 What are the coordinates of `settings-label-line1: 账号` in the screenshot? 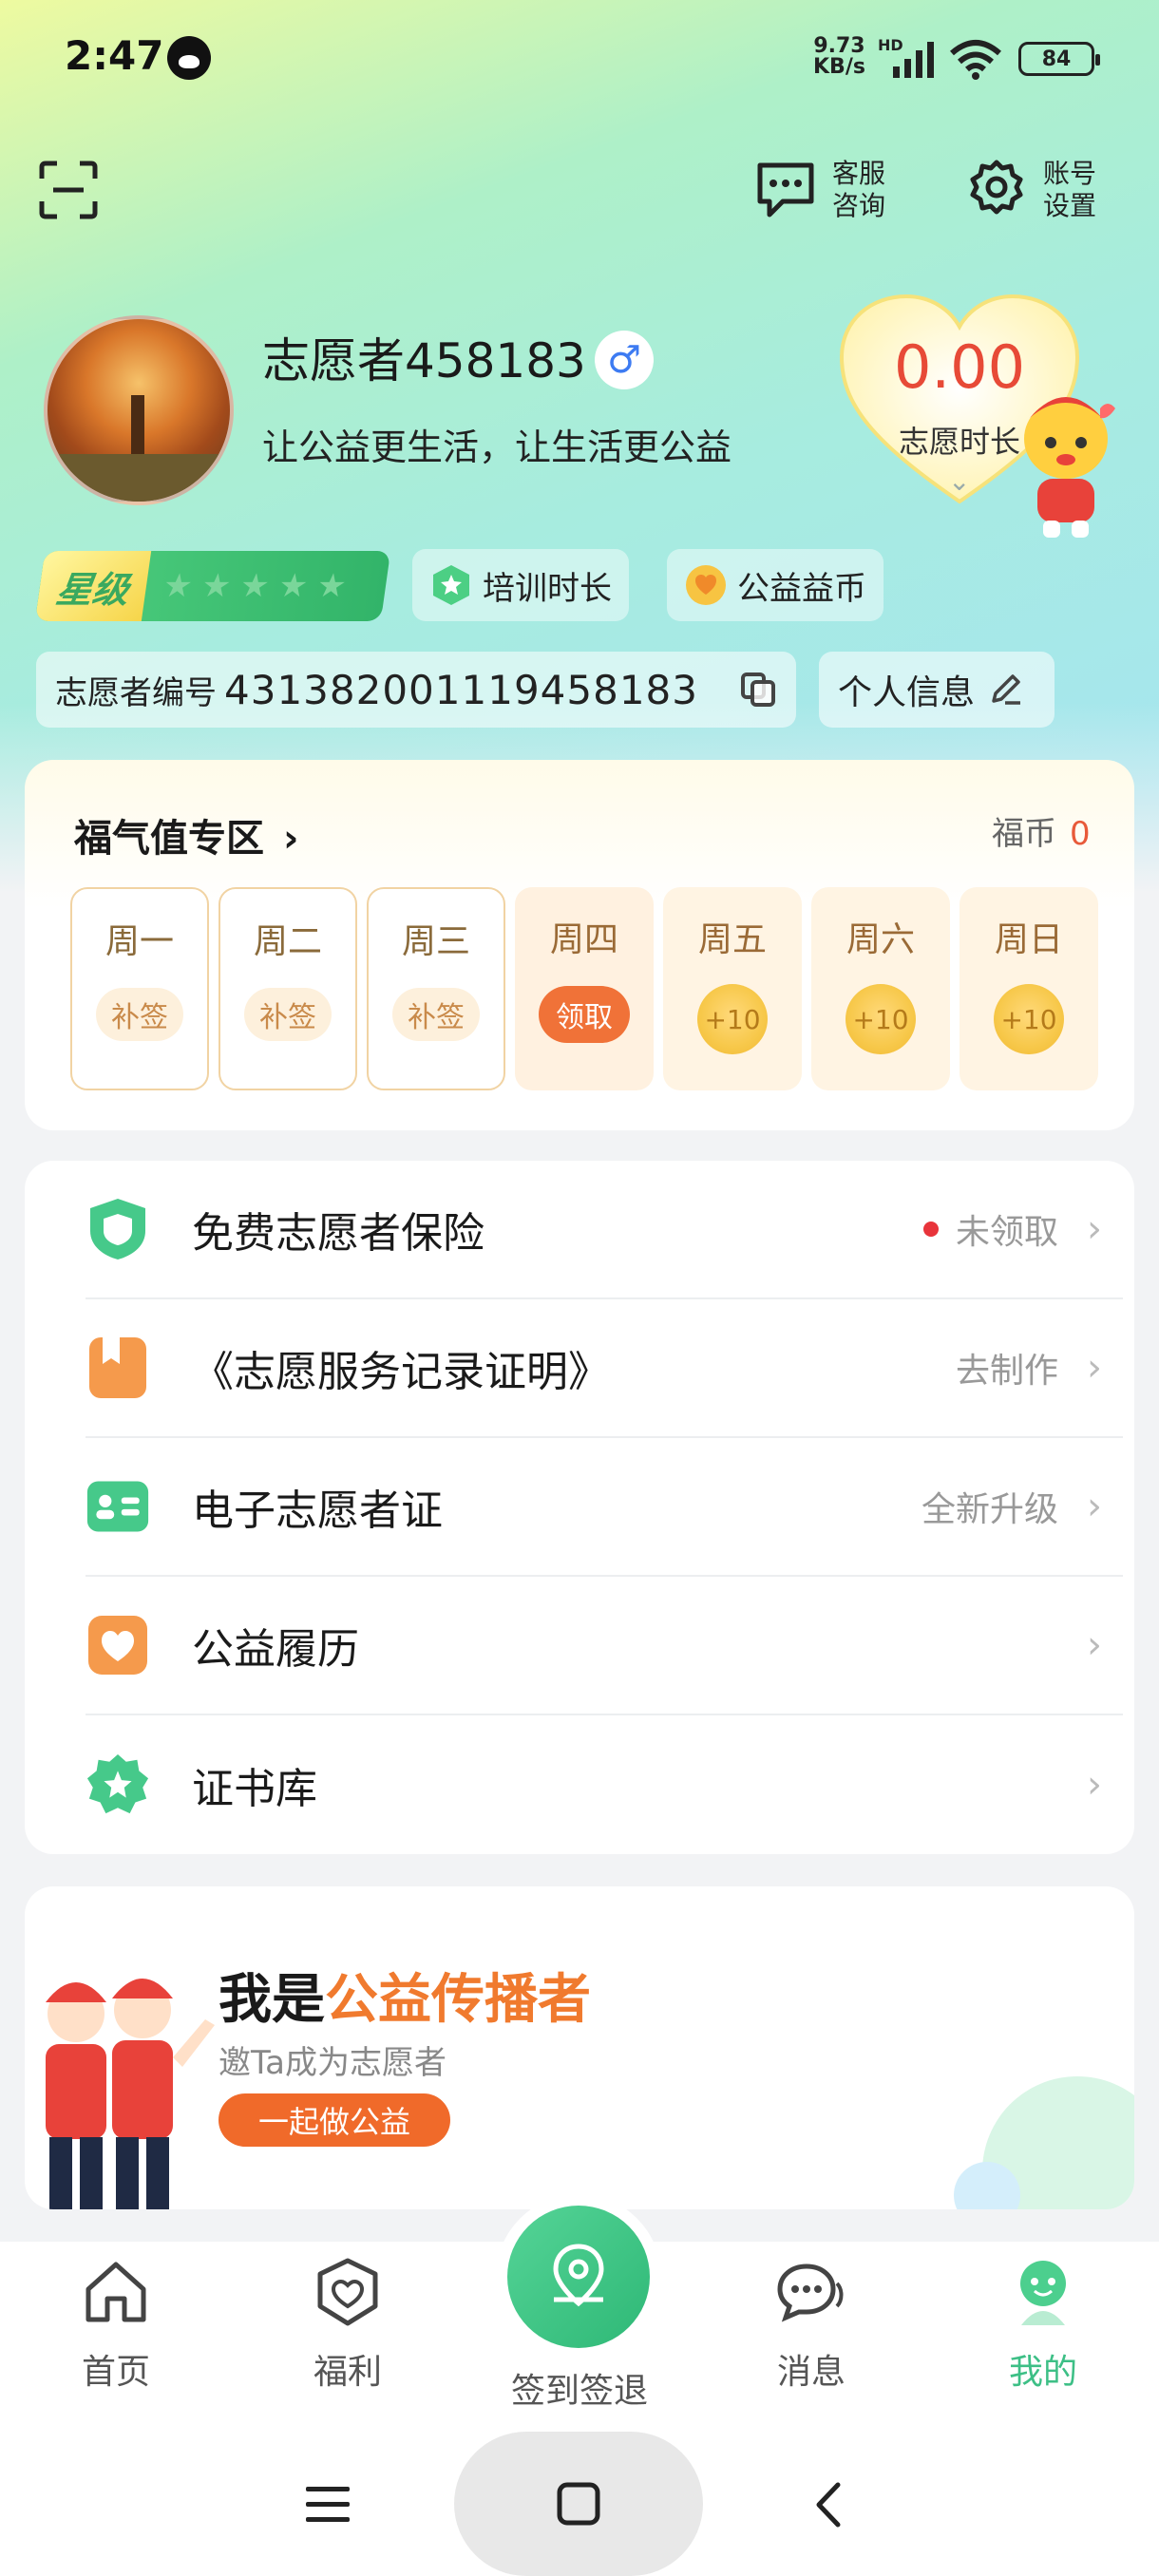 It's located at (1070, 173).